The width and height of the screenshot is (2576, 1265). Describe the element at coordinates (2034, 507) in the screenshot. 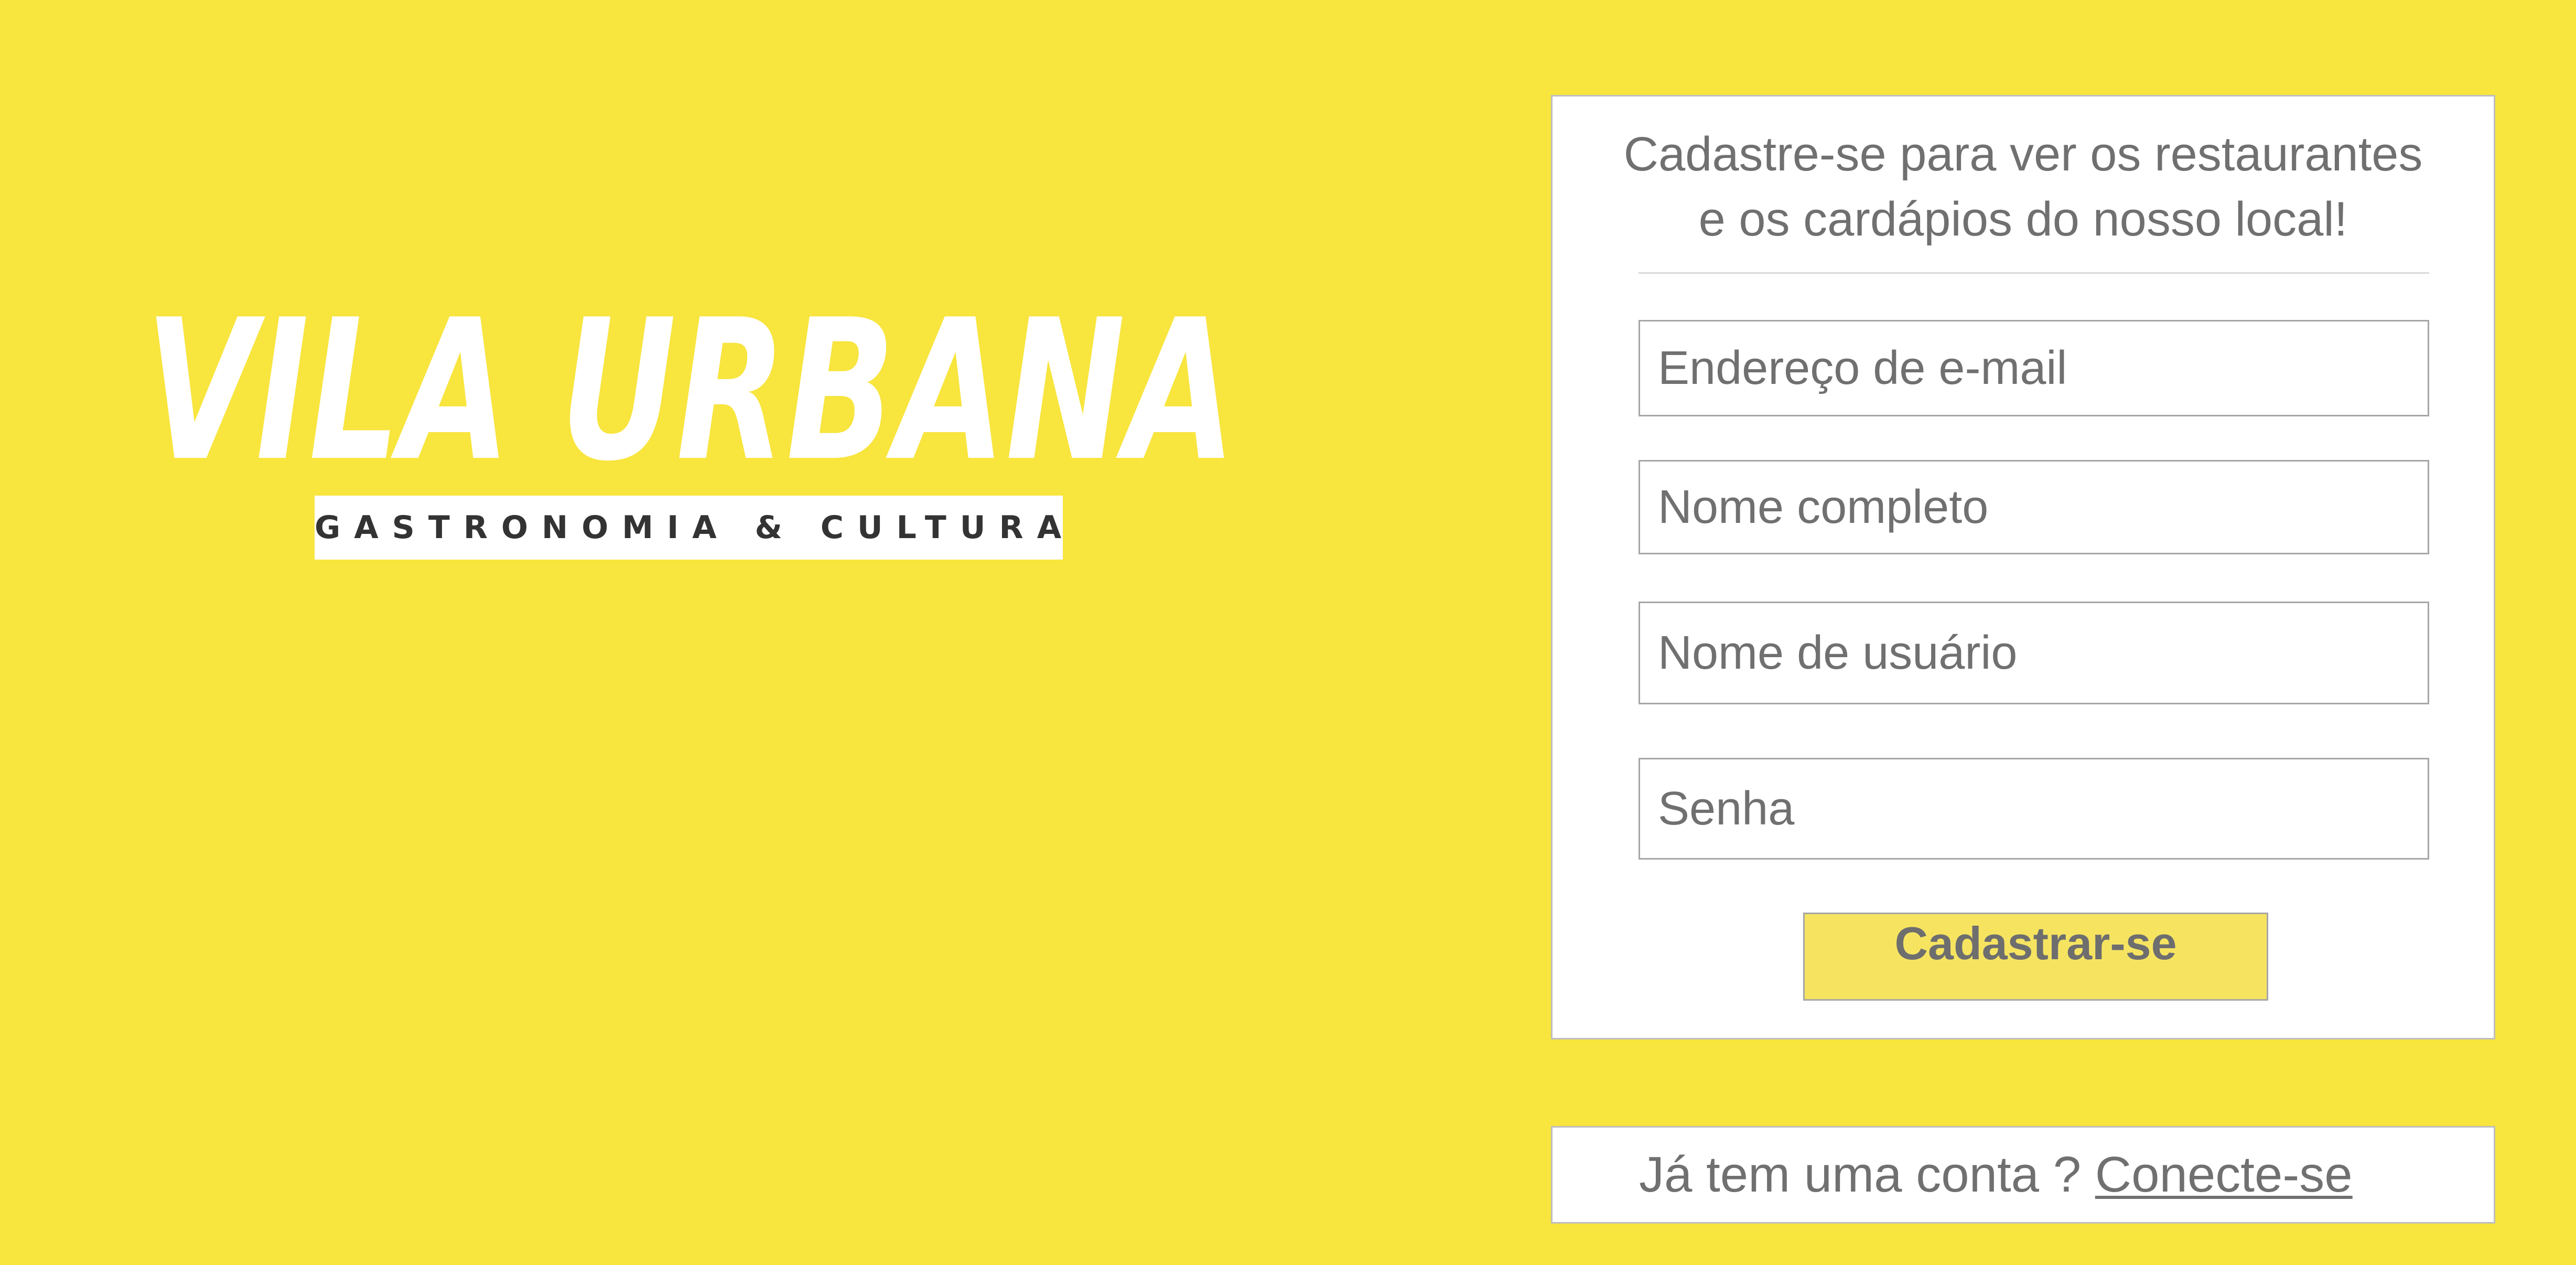

I see `fullname-field` at that location.